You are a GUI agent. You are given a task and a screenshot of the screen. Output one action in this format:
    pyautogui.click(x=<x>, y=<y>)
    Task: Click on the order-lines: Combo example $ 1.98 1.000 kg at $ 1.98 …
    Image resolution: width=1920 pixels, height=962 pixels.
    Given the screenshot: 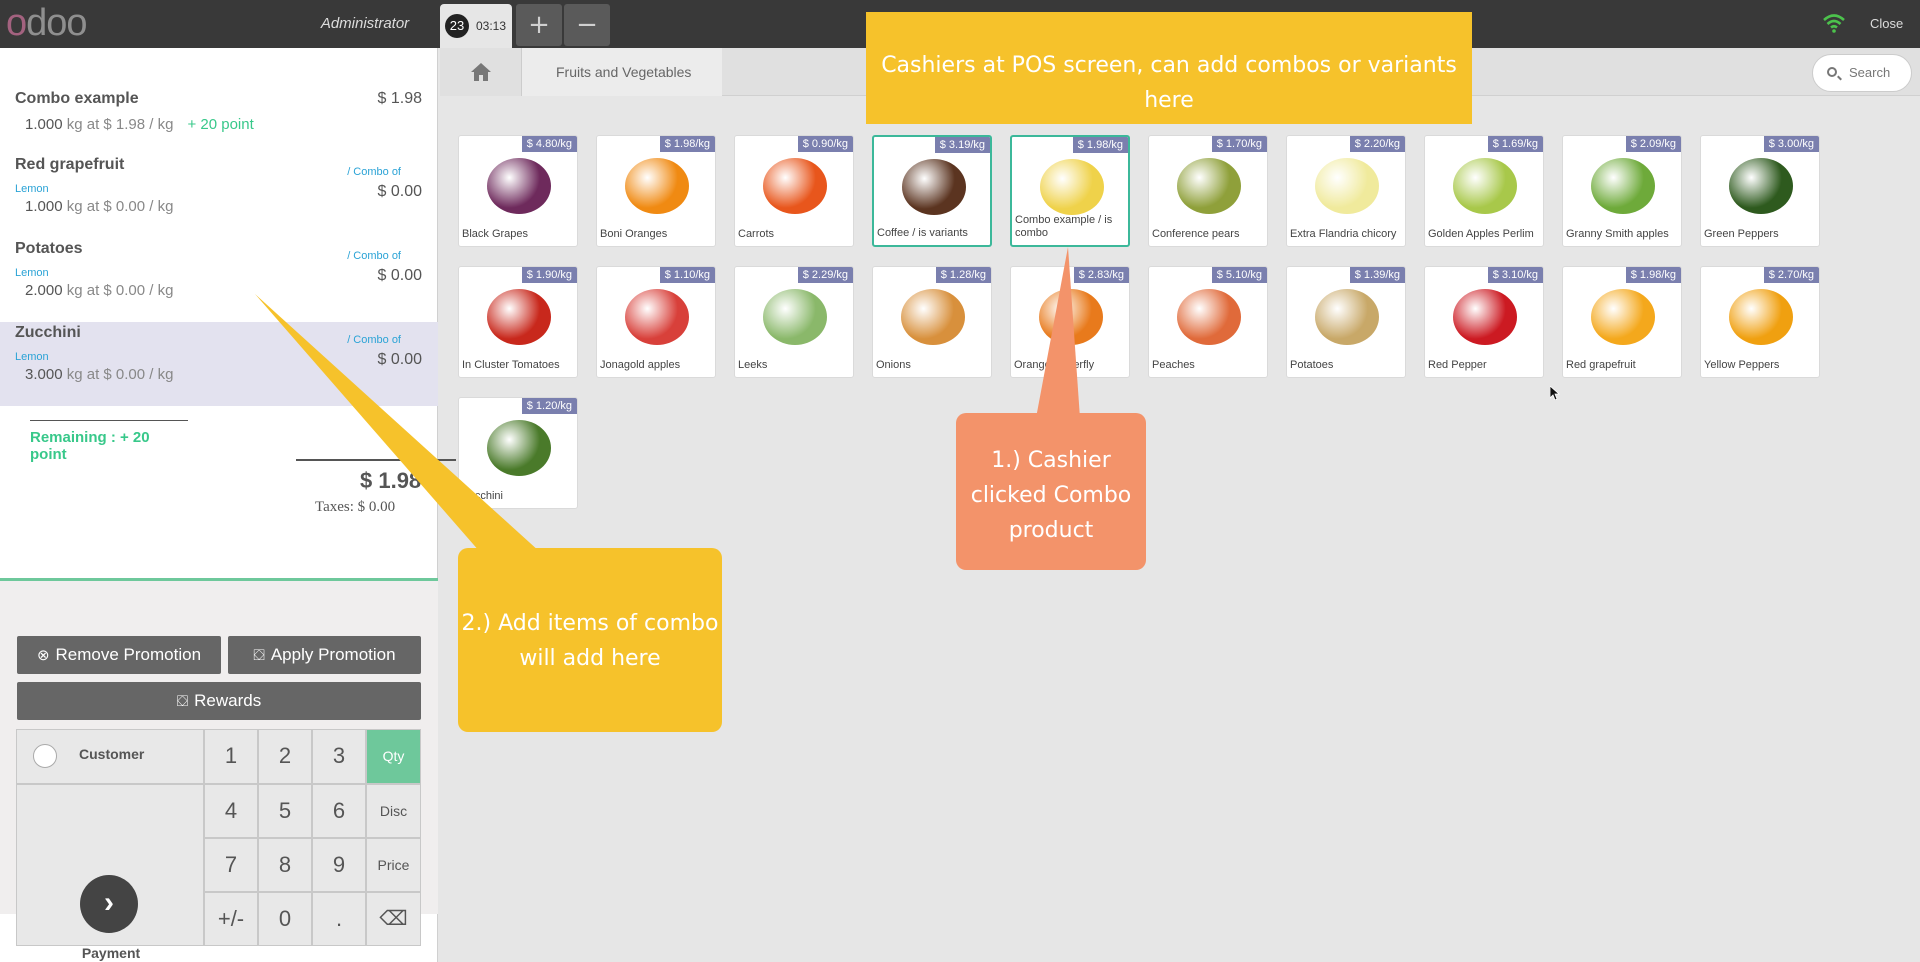 What is the action you would take?
    pyautogui.click(x=219, y=247)
    